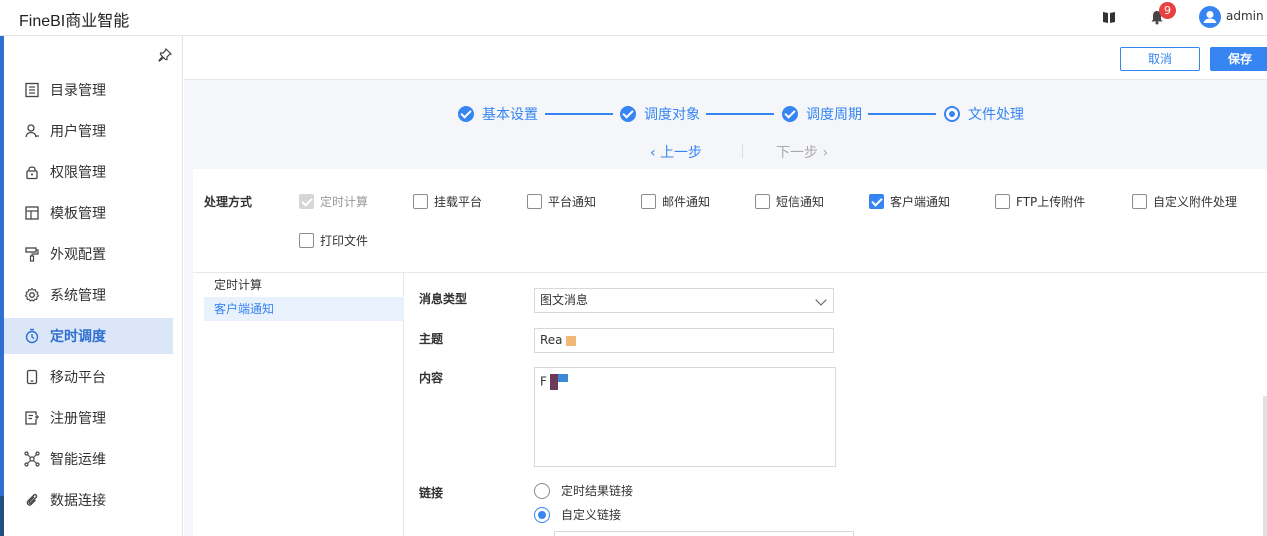  What do you see at coordinates (431, 378) in the screenshot?
I see `content-label: 内容` at bounding box center [431, 378].